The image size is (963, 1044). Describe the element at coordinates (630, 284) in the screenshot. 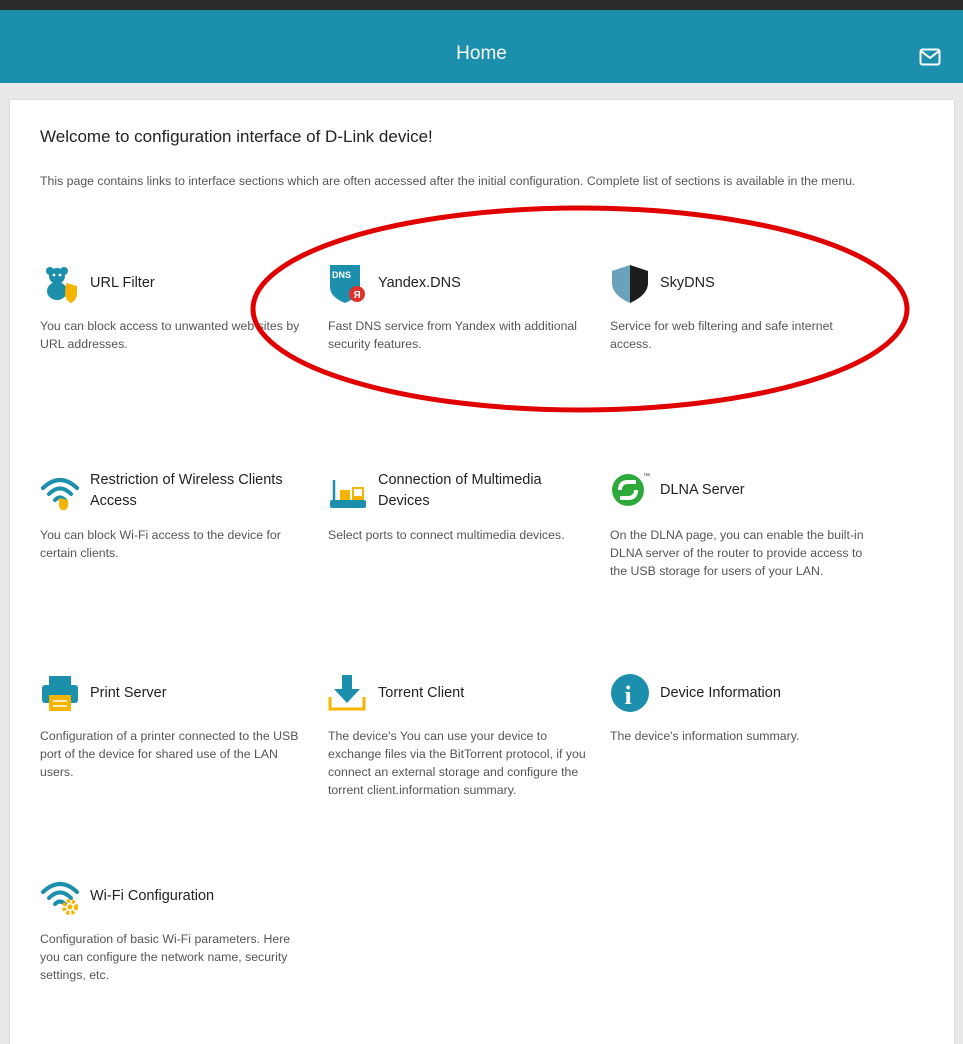

I see `shield-icon` at that location.